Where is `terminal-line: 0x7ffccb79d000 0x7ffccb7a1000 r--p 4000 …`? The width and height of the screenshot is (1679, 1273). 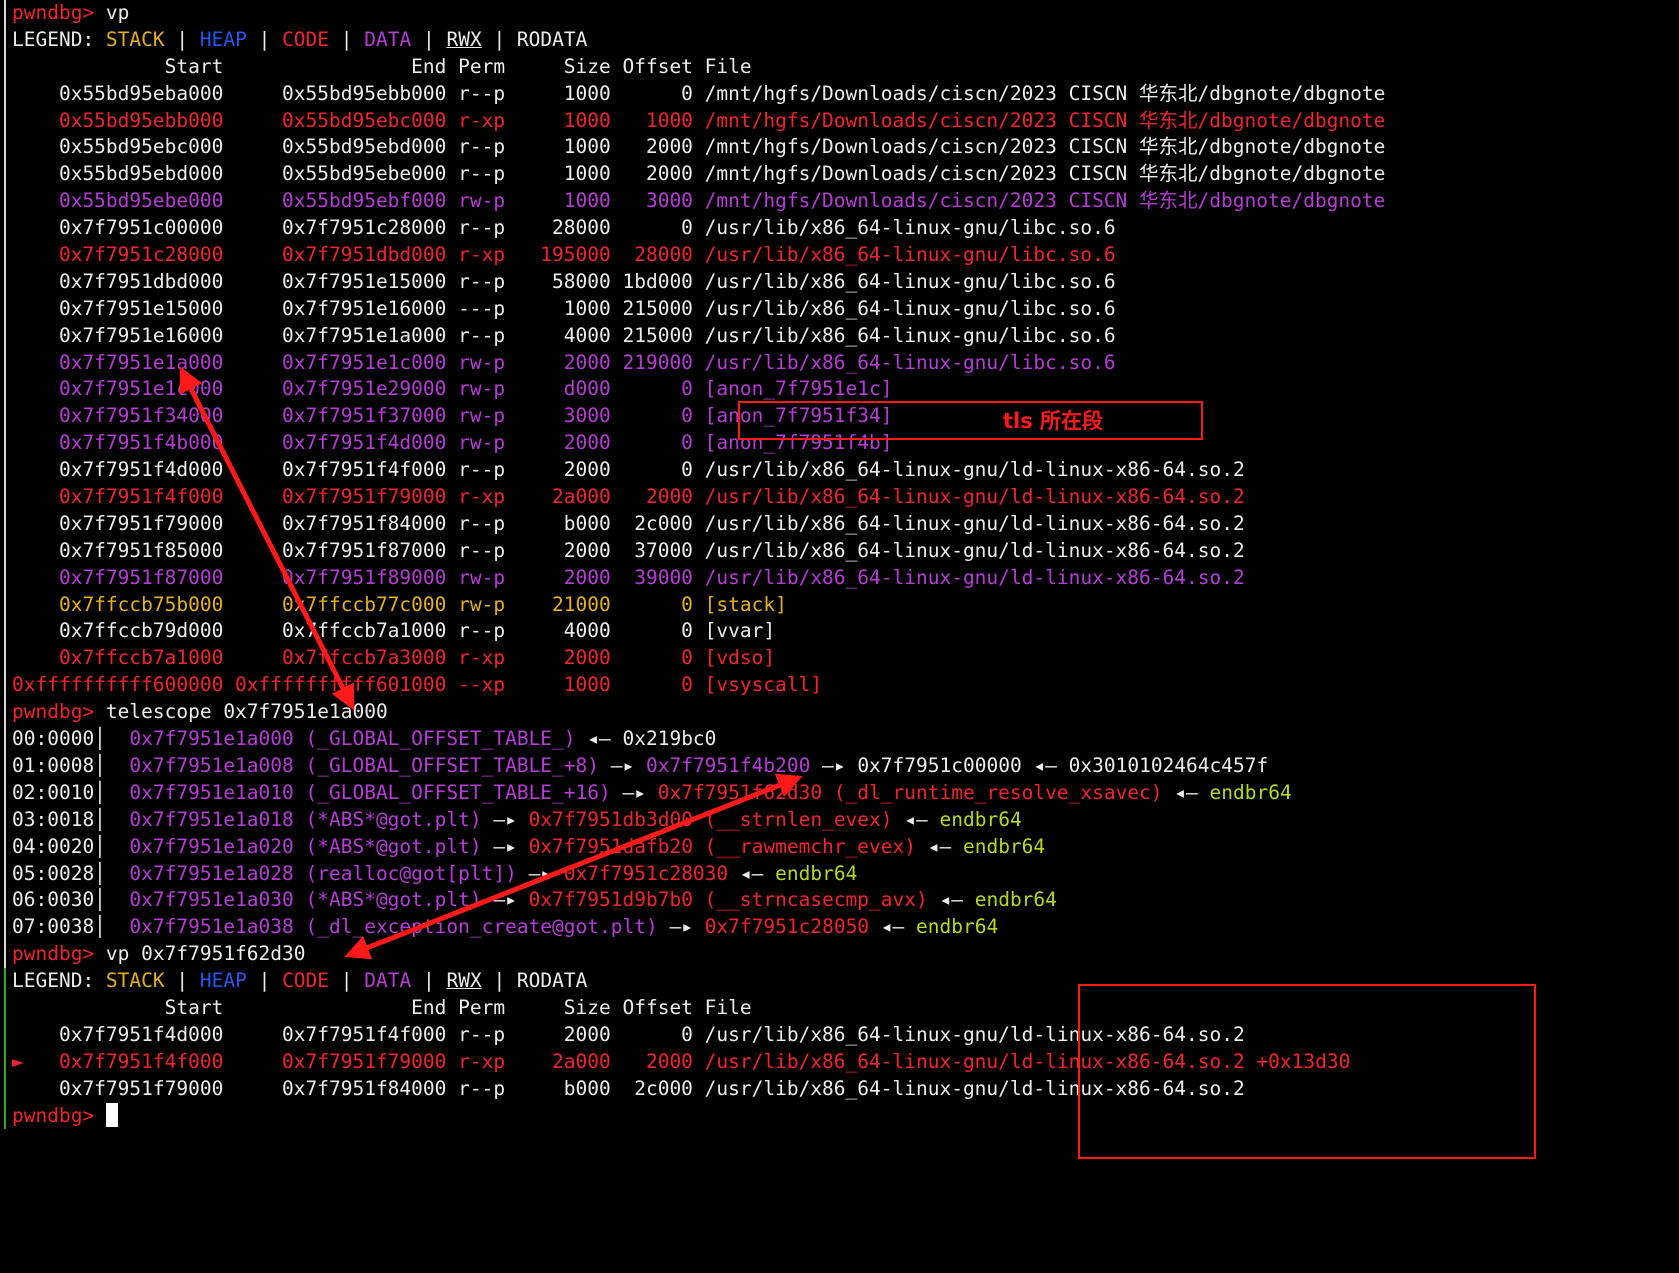
terminal-line: 0x7ffccb79d000 0x7ffccb7a1000 r--p 4000 … is located at coordinates (839, 632).